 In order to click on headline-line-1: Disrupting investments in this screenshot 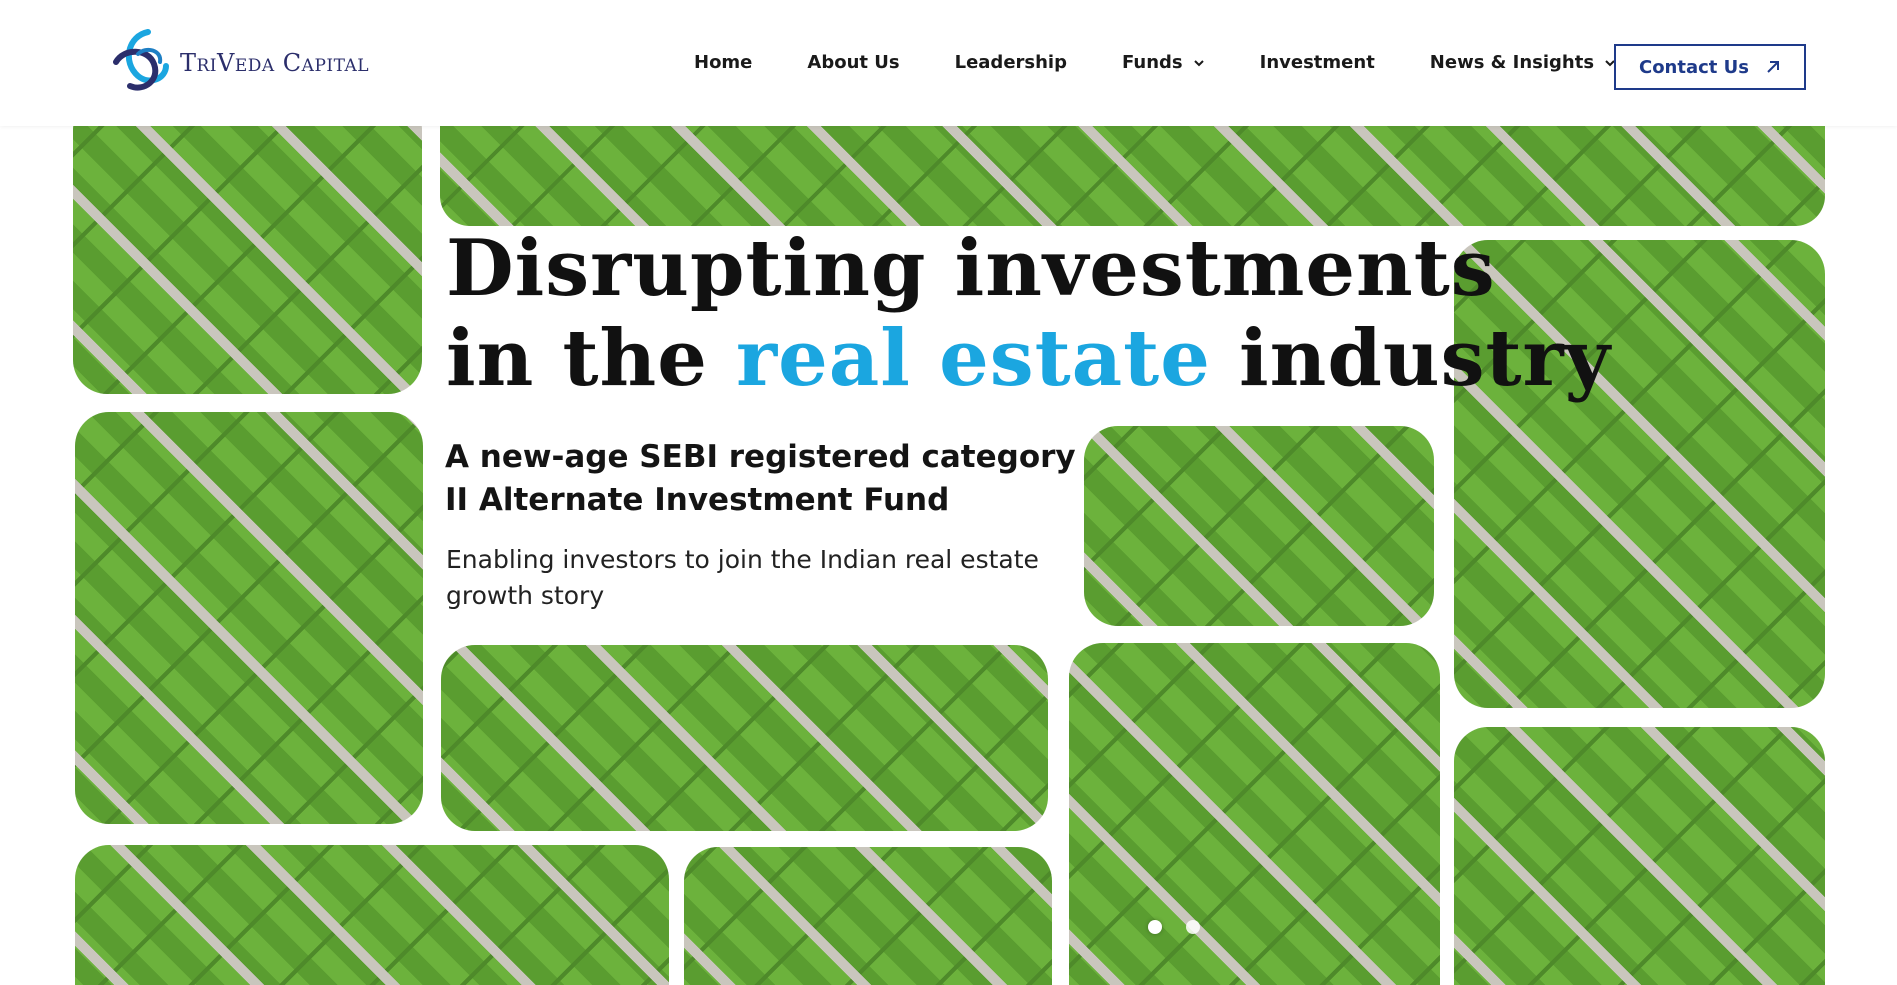, I will do `click(971, 268)`.